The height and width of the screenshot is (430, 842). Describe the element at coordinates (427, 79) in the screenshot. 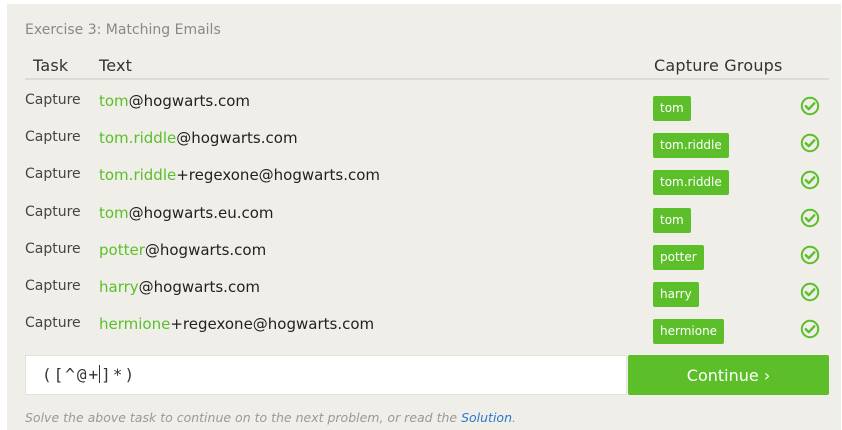

I see `header-divider` at that location.